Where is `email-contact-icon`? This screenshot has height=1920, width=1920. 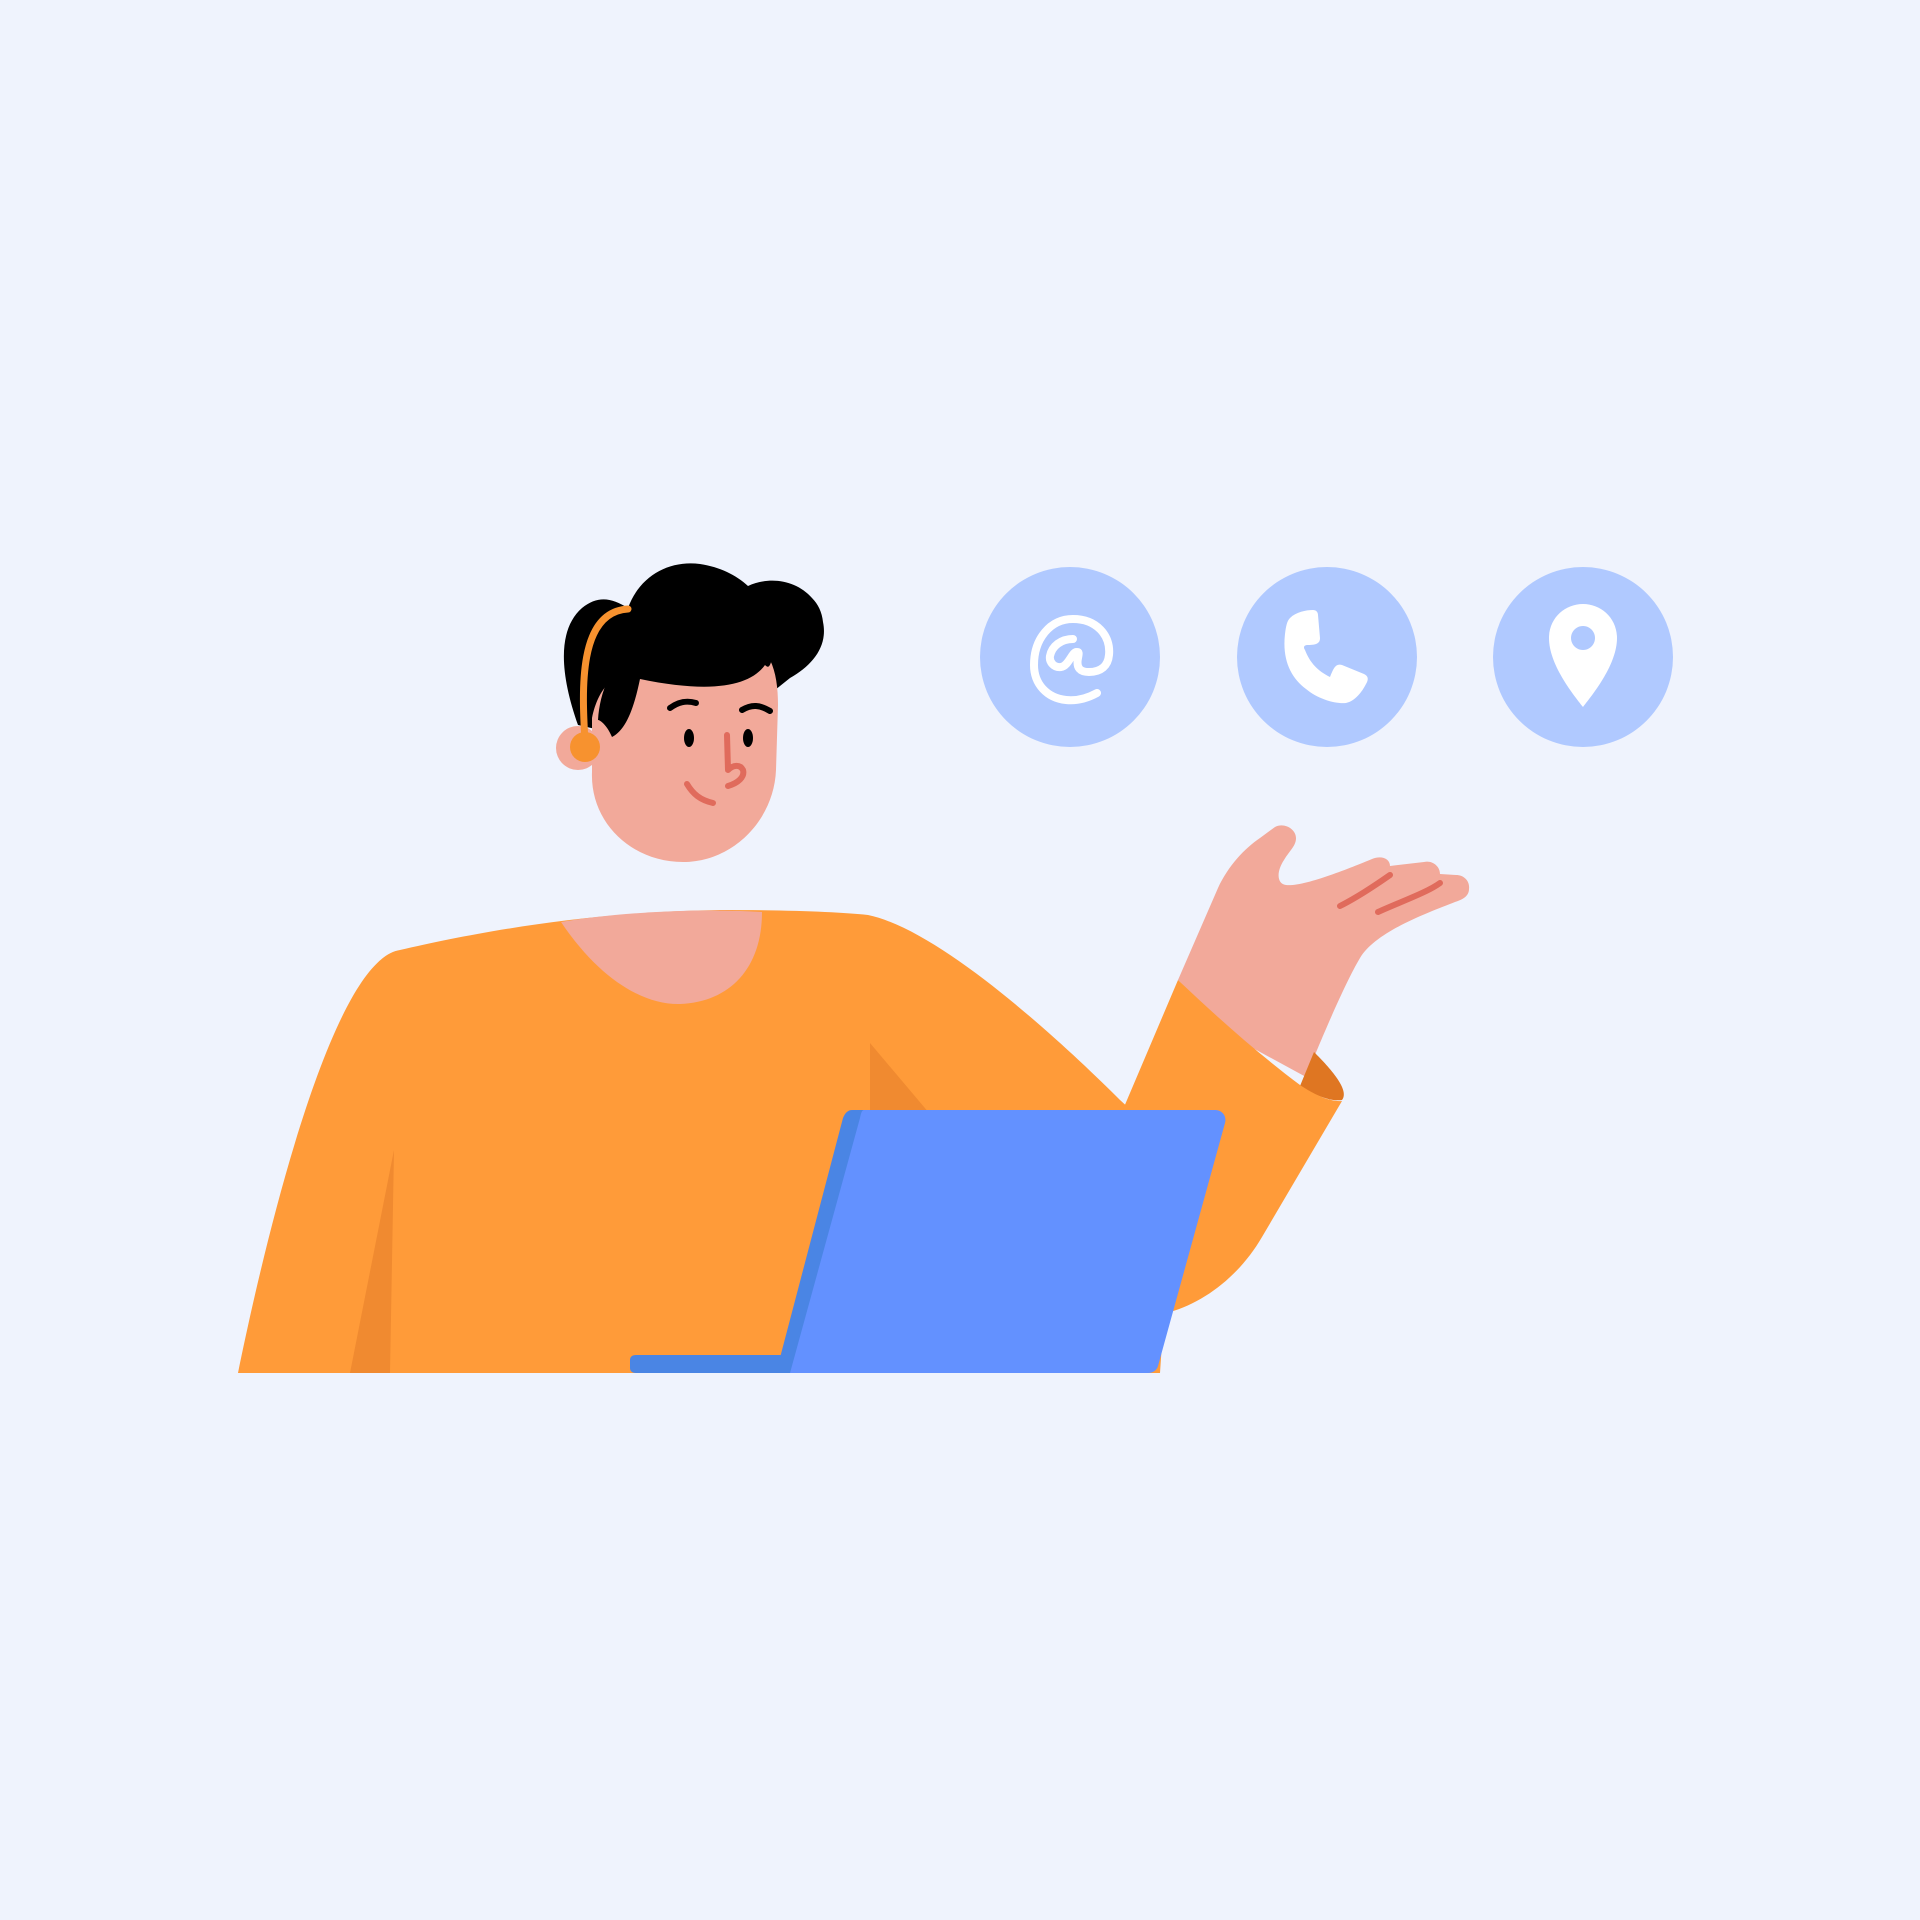 email-contact-icon is located at coordinates (1070, 657).